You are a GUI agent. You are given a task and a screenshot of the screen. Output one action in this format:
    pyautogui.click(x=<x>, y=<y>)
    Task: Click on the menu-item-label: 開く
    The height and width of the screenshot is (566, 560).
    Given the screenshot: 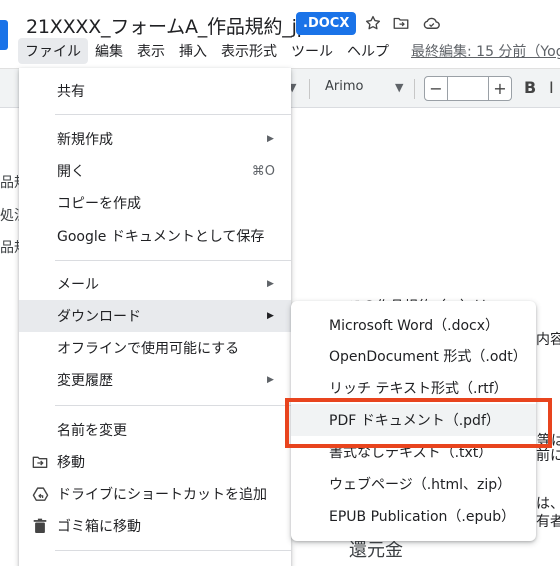 What is the action you would take?
    pyautogui.click(x=71, y=172)
    